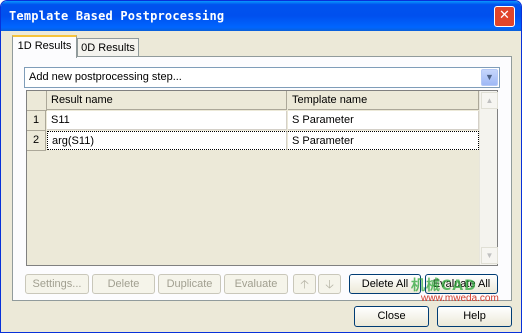 This screenshot has height=333, width=522. Describe the element at coordinates (489, 255) in the screenshot. I see `scroll-down-icon: ▼` at that location.